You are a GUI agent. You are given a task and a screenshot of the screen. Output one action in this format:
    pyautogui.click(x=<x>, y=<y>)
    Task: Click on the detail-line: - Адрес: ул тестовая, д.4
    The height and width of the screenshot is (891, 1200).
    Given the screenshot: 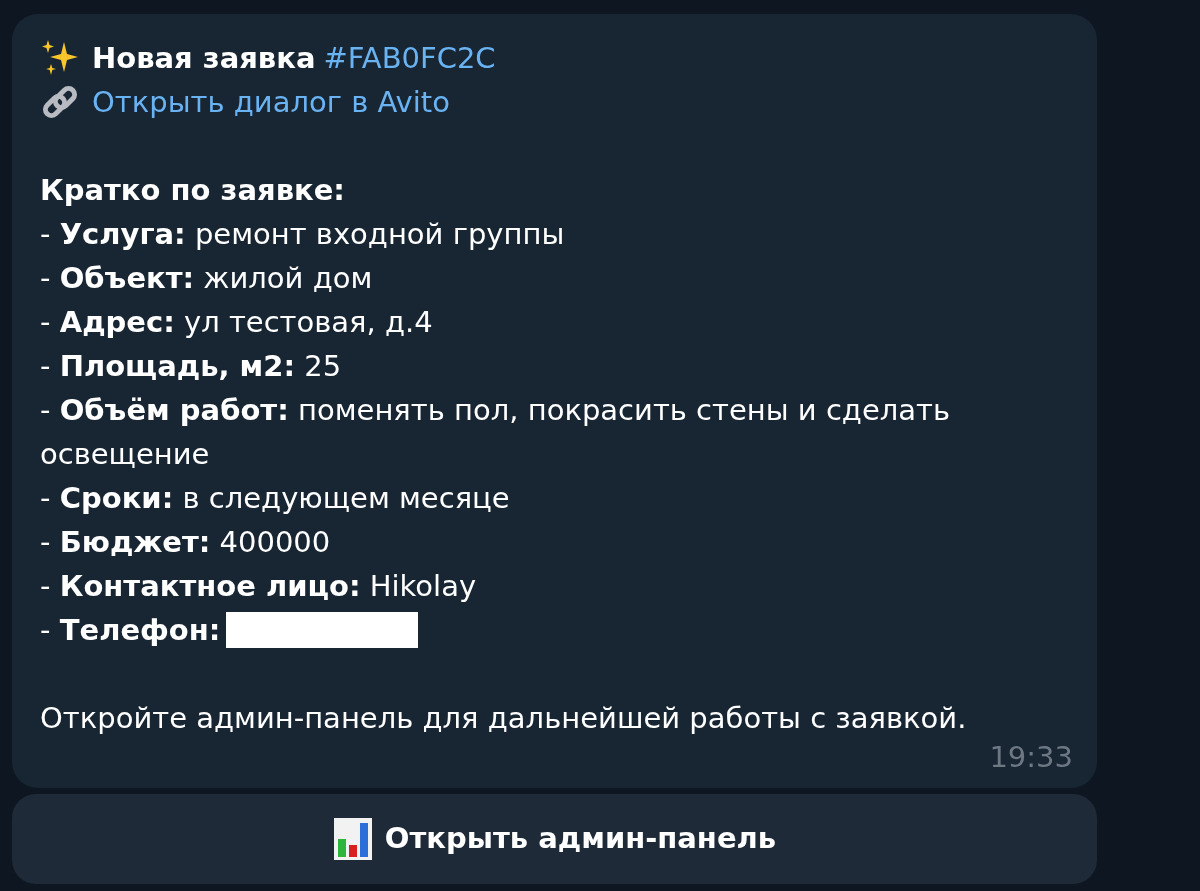 What is the action you would take?
    pyautogui.click(x=236, y=322)
    